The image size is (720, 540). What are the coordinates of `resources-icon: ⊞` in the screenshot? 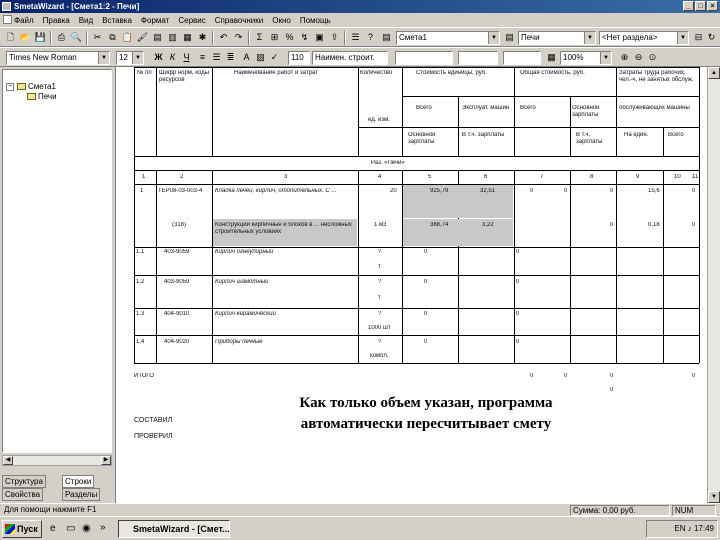 It's located at (274, 37).